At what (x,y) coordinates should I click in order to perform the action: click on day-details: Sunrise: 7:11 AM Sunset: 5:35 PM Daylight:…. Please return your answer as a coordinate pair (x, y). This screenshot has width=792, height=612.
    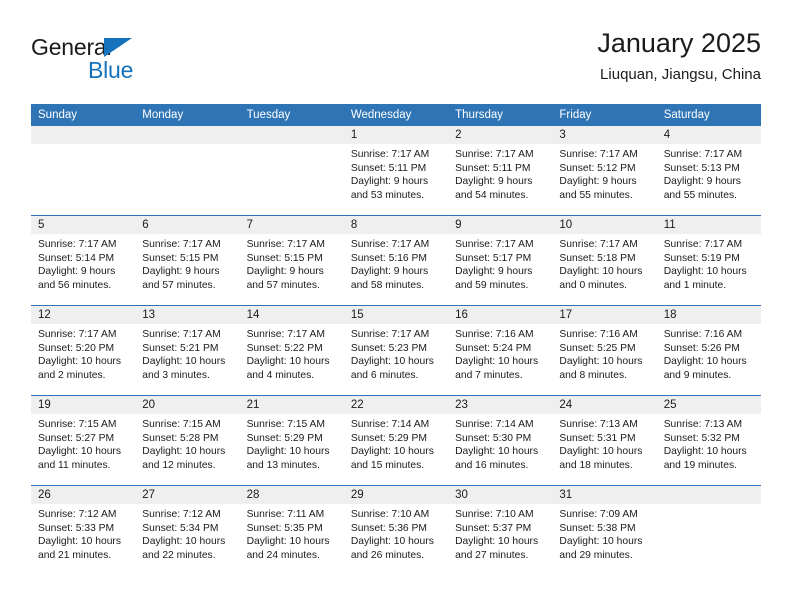
    Looking at the image, I should click on (292, 533).